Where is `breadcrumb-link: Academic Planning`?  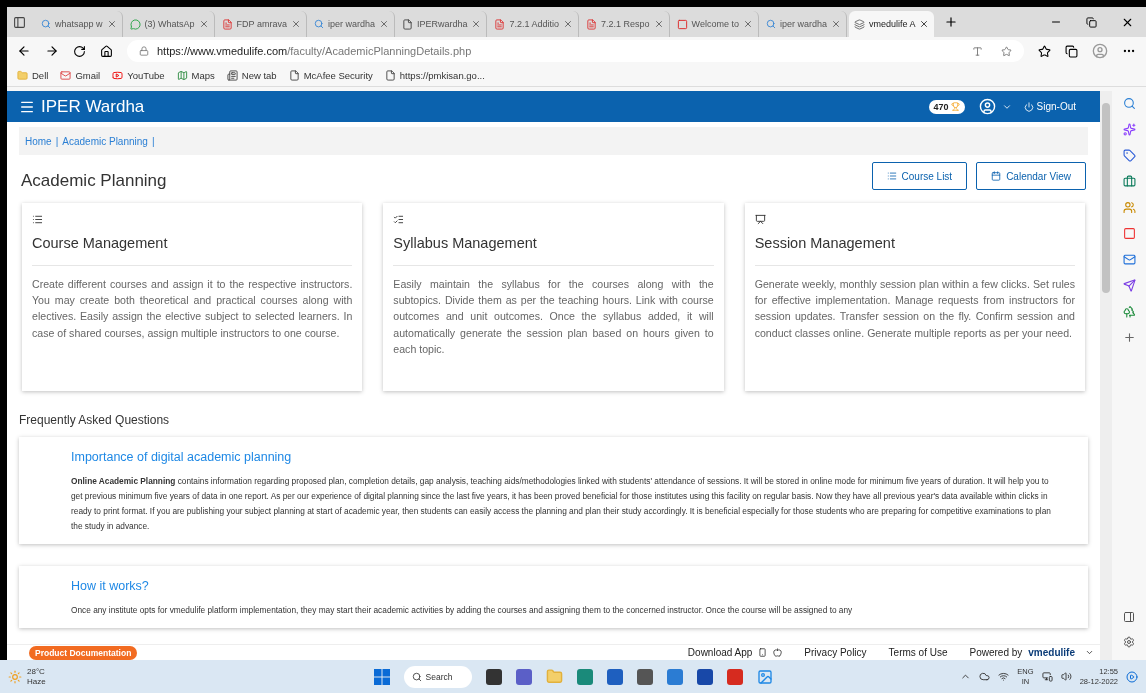
breadcrumb-link: Academic Planning is located at coordinates (105, 141).